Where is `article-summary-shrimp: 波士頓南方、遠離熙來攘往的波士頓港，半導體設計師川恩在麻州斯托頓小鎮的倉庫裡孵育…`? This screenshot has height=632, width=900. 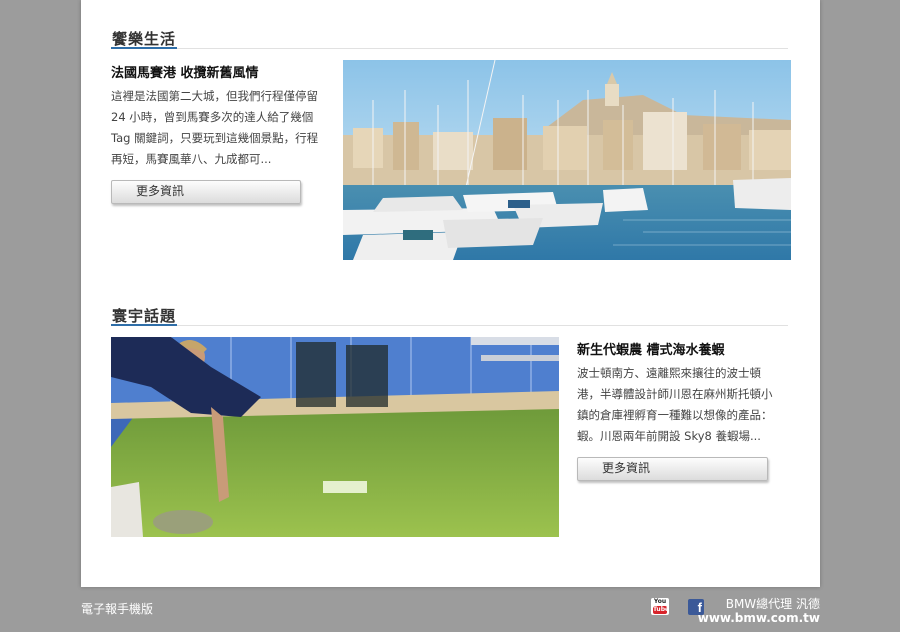 article-summary-shrimp: 波士頓南方、遠離熙來攘往的波士頓港，半導體設計師川恩在麻州斯托頓小鎮的倉庫裡孵育… is located at coordinates (675, 404).